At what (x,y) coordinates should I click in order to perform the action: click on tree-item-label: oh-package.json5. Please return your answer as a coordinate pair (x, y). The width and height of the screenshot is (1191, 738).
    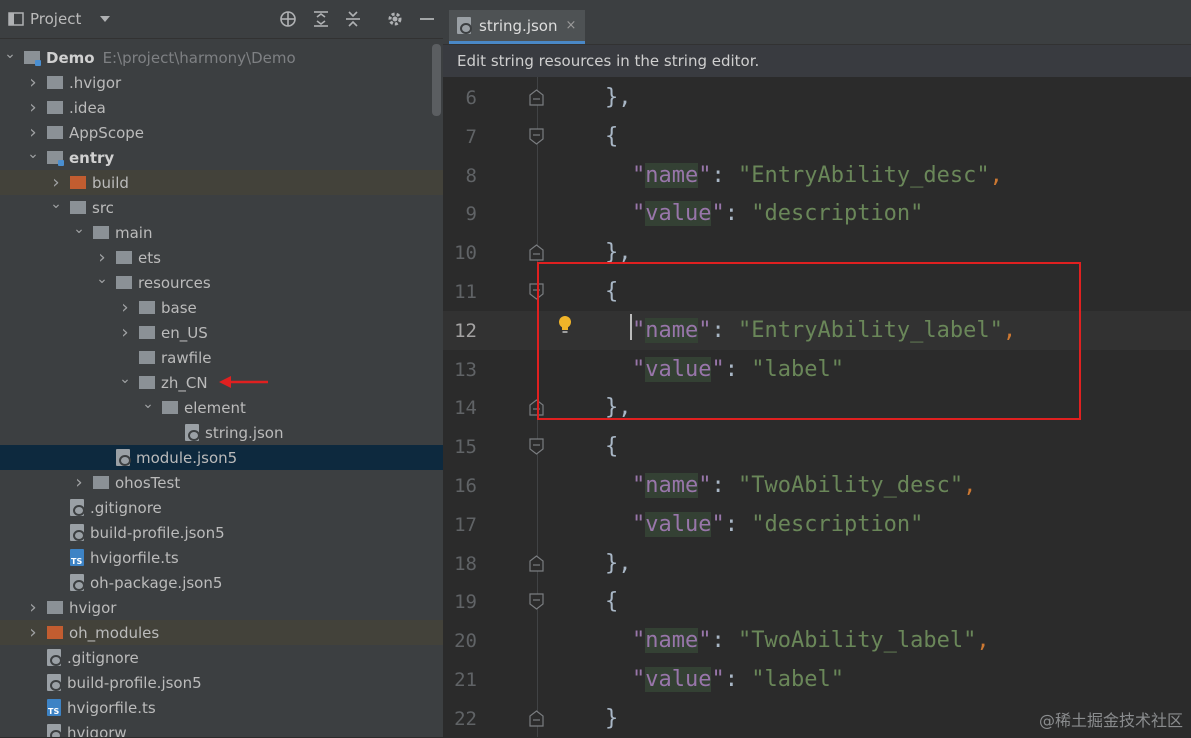
    Looking at the image, I should click on (156, 582).